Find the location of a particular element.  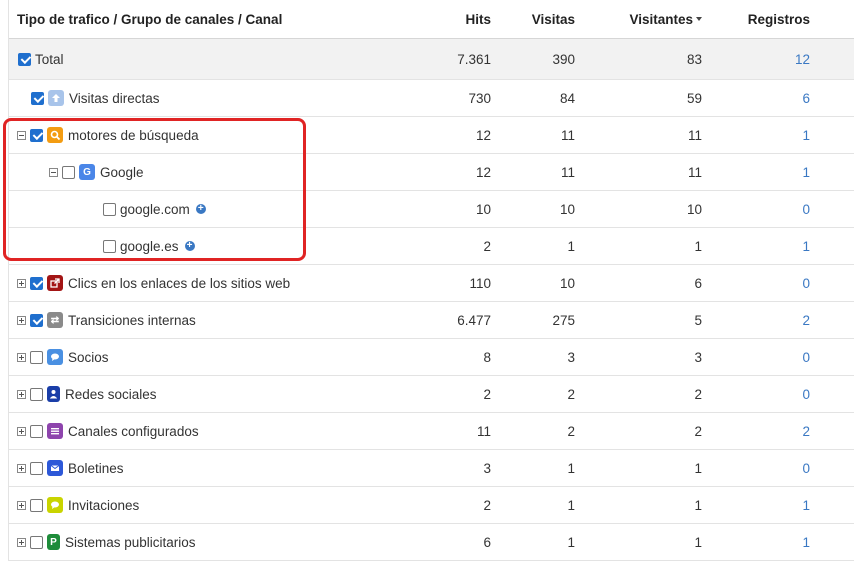

checkbox-total is located at coordinates (24, 59).